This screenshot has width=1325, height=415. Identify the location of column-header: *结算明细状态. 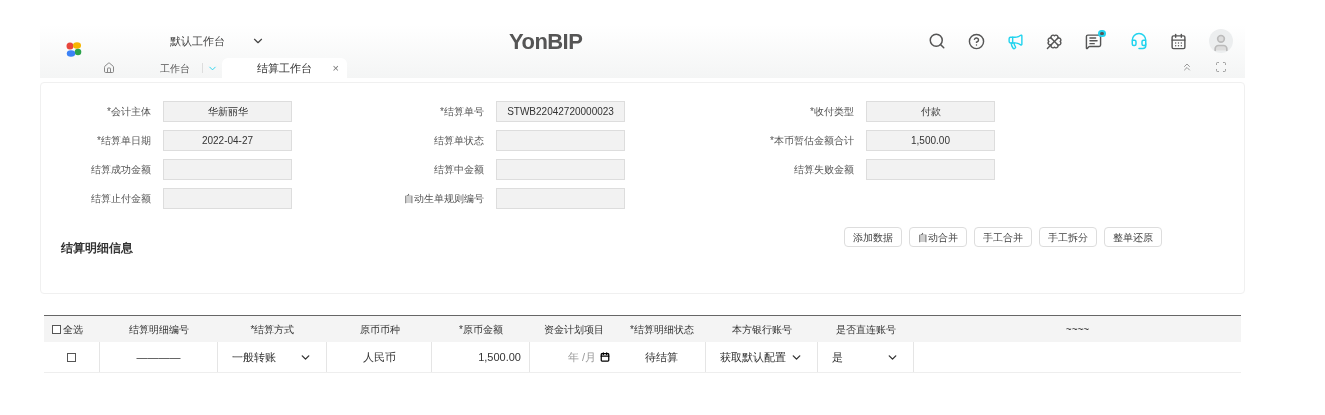
(662, 329).